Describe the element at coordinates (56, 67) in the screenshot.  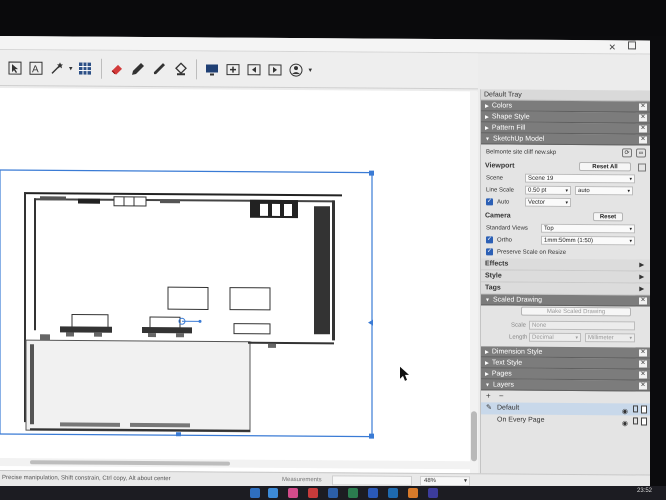
I see `magic-wand-icon` at that location.